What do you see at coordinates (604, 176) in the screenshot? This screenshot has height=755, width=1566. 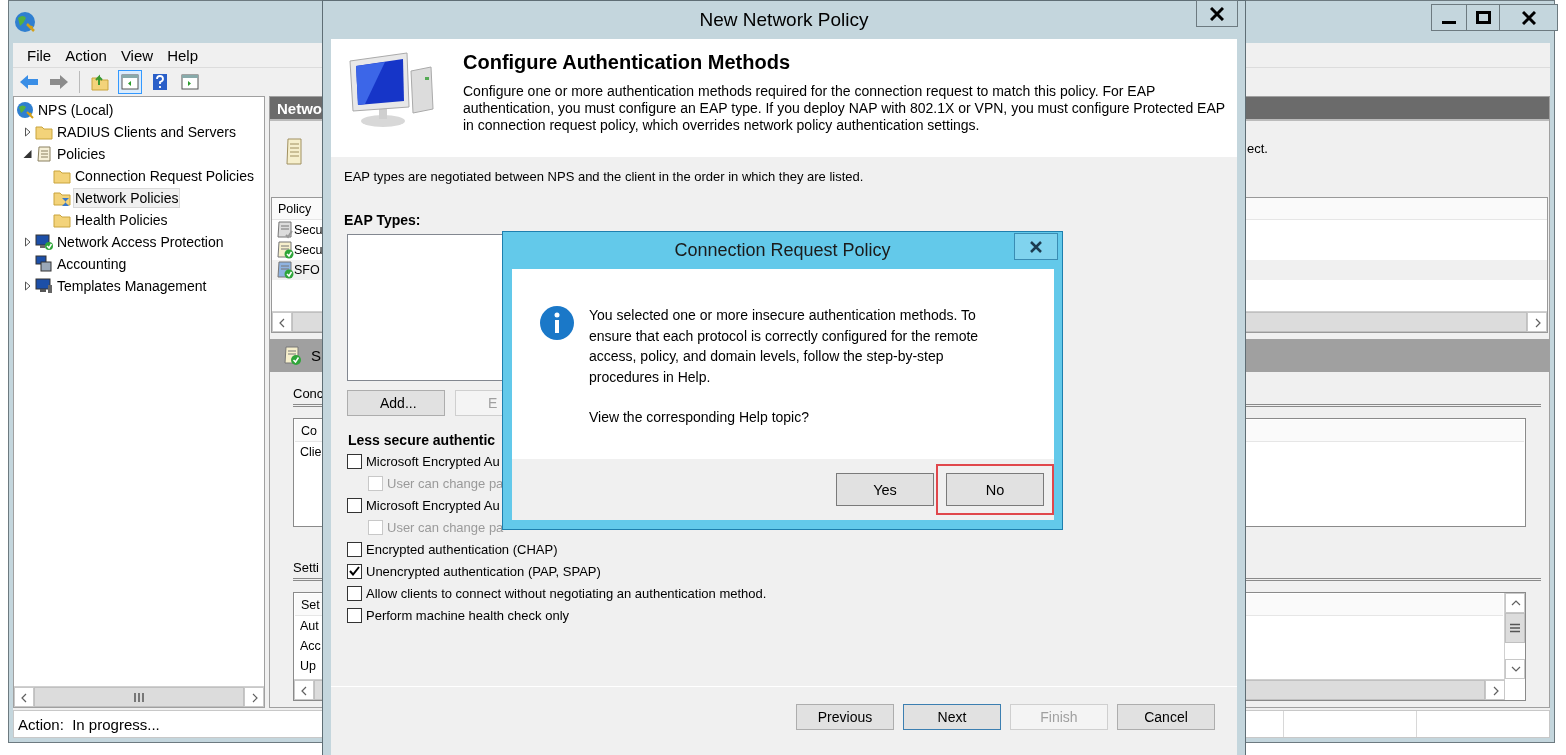 I see `info-text: EAP types are negotiated between NPS and the client in the order in which they are listed.` at bounding box center [604, 176].